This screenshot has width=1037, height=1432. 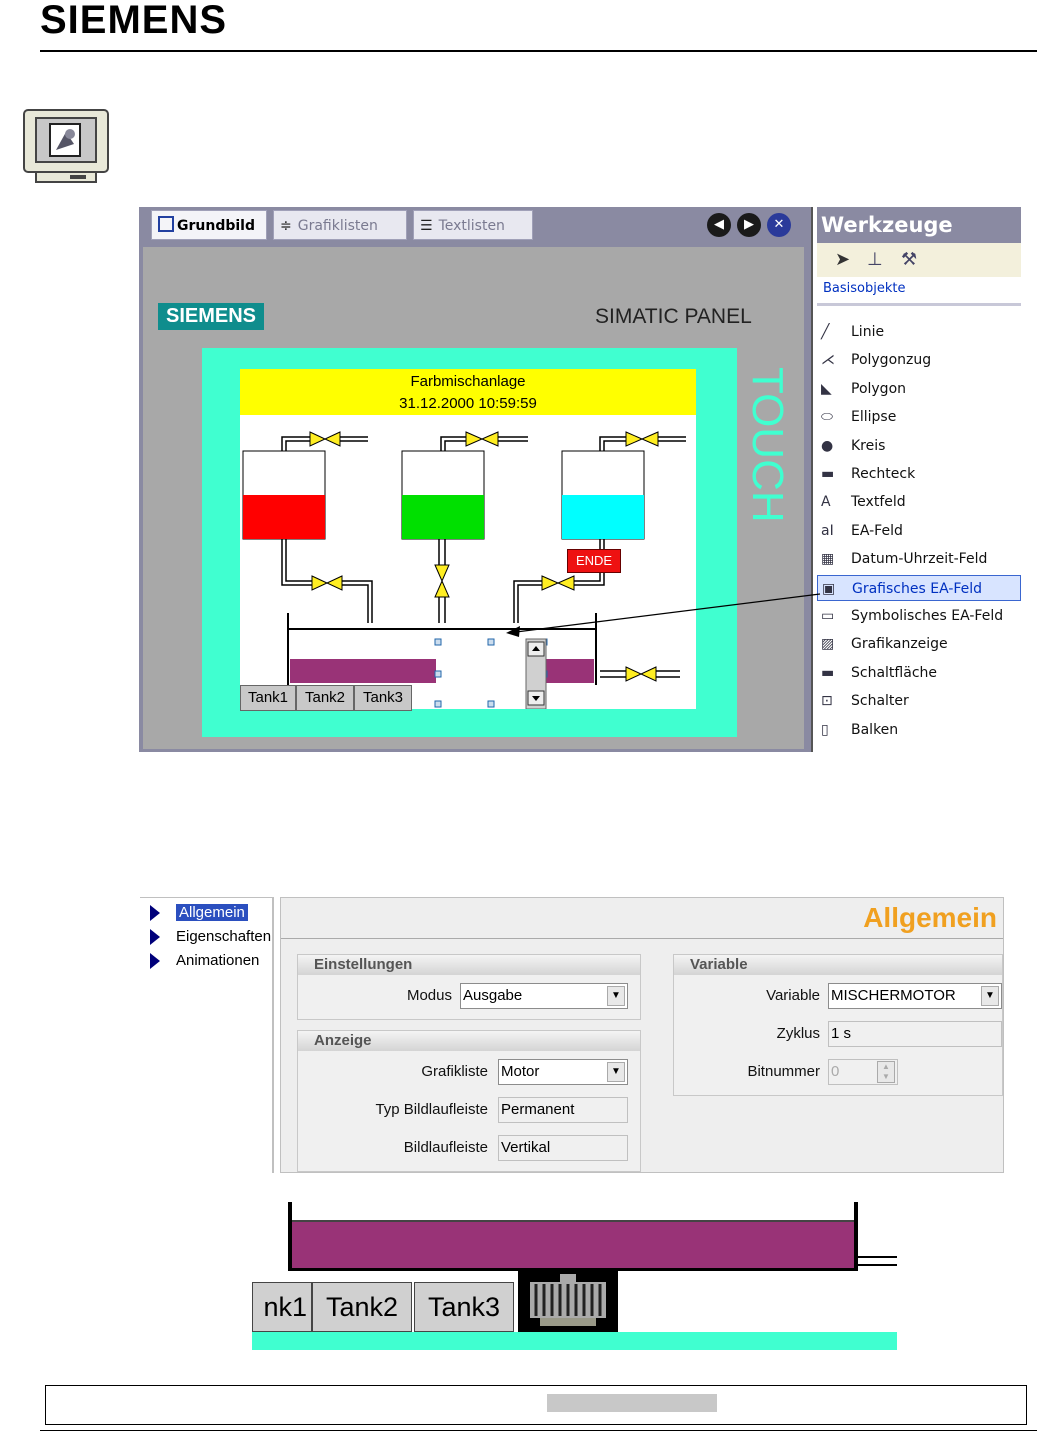 What do you see at coordinates (568, 1301) in the screenshot?
I see `motor-graphic` at bounding box center [568, 1301].